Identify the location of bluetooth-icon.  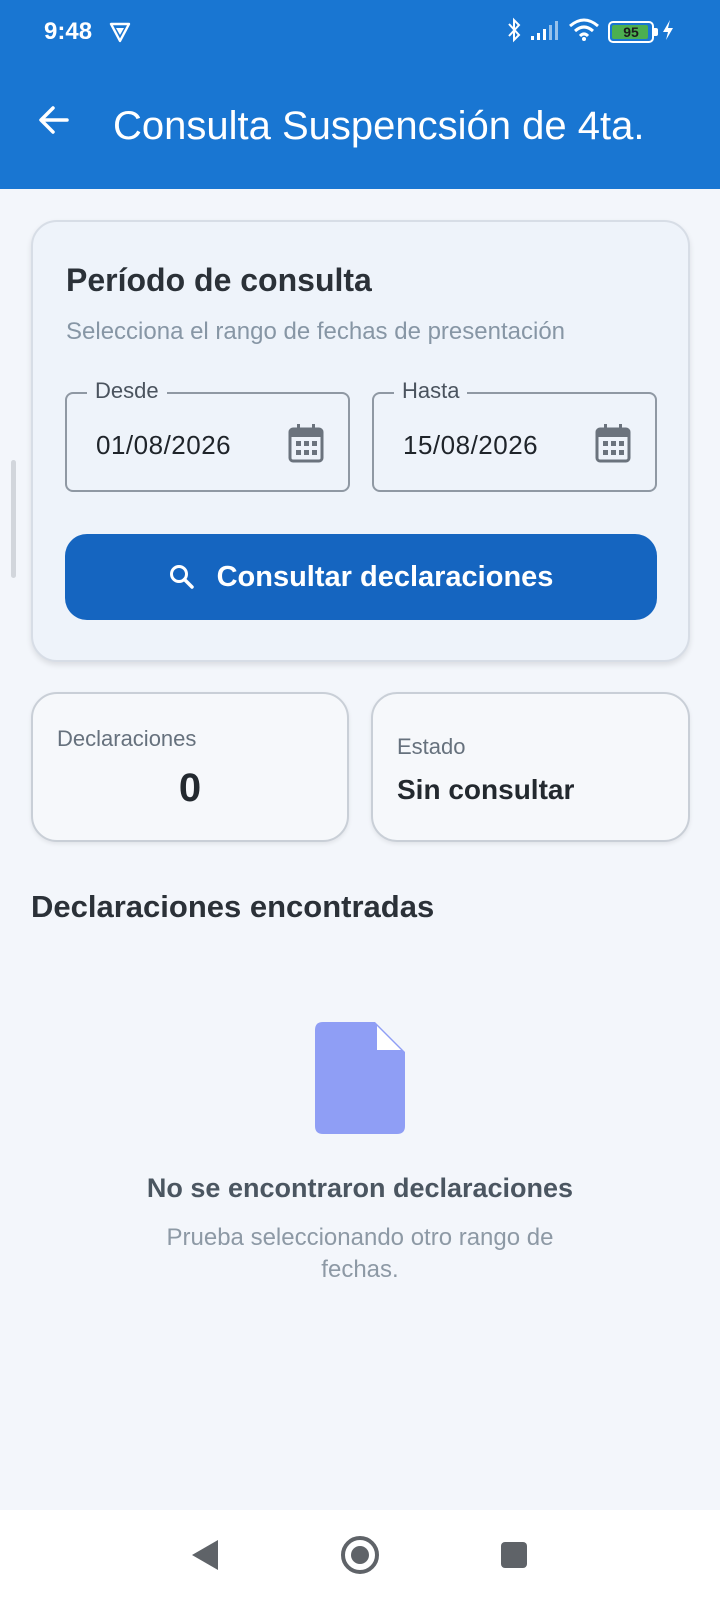
(514, 32).